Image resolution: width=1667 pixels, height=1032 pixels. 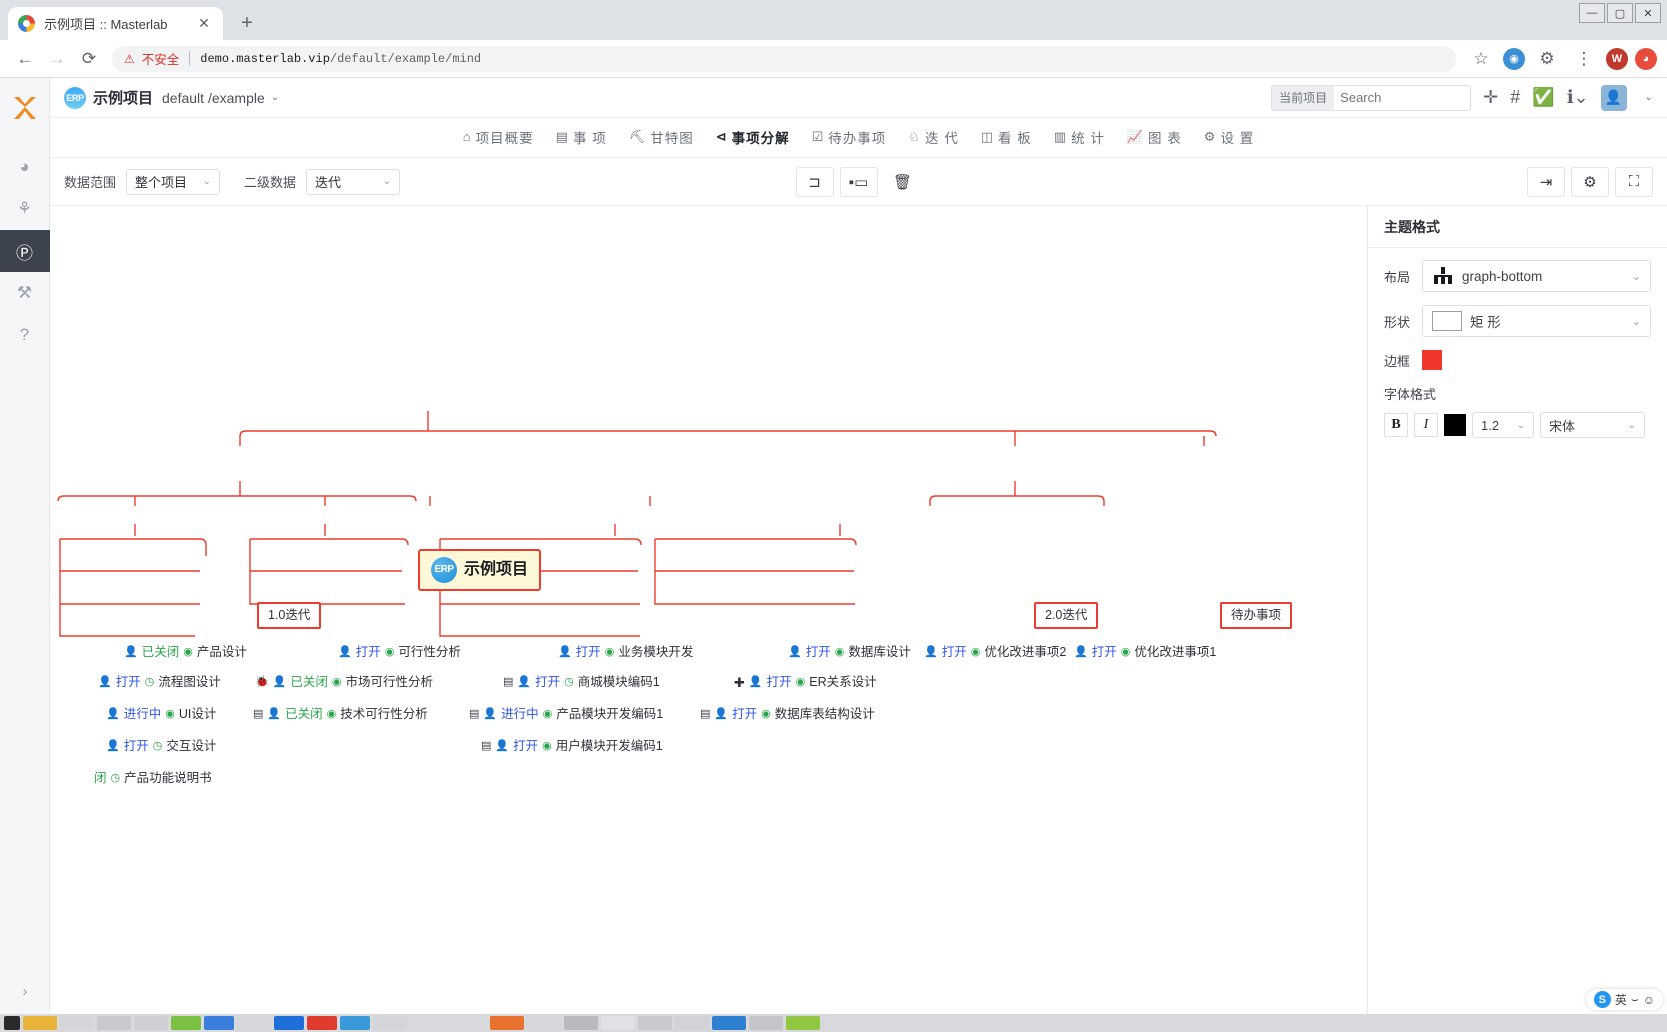 What do you see at coordinates (1613, 97) in the screenshot?
I see `avatar: 👤` at bounding box center [1613, 97].